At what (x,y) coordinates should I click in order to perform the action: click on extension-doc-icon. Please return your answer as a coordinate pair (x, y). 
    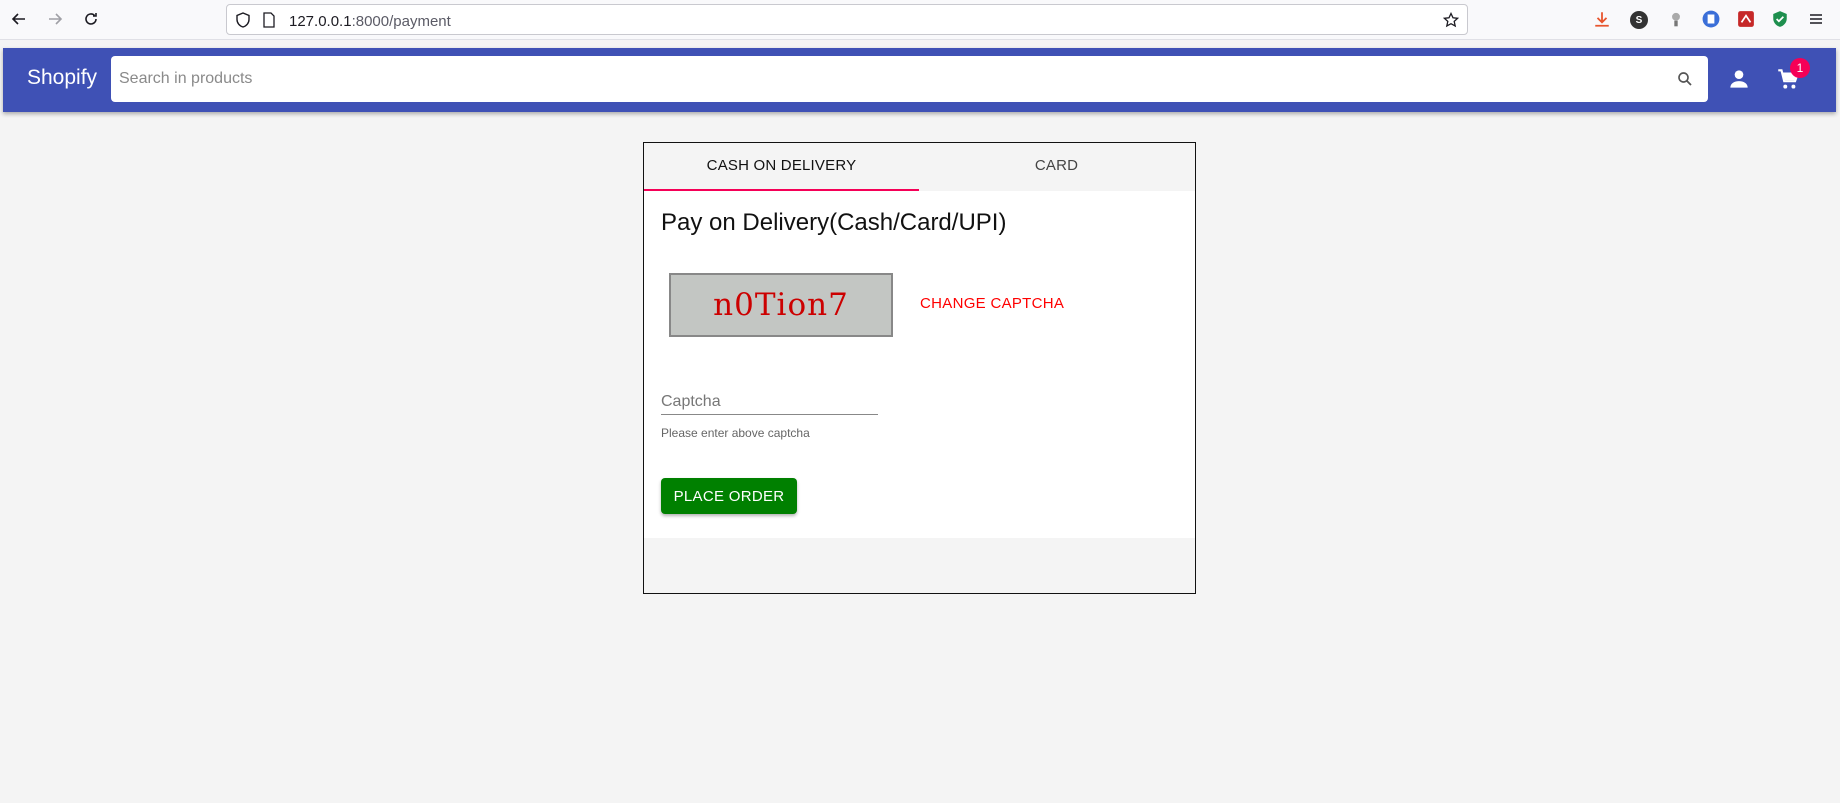
    Looking at the image, I should click on (1711, 19).